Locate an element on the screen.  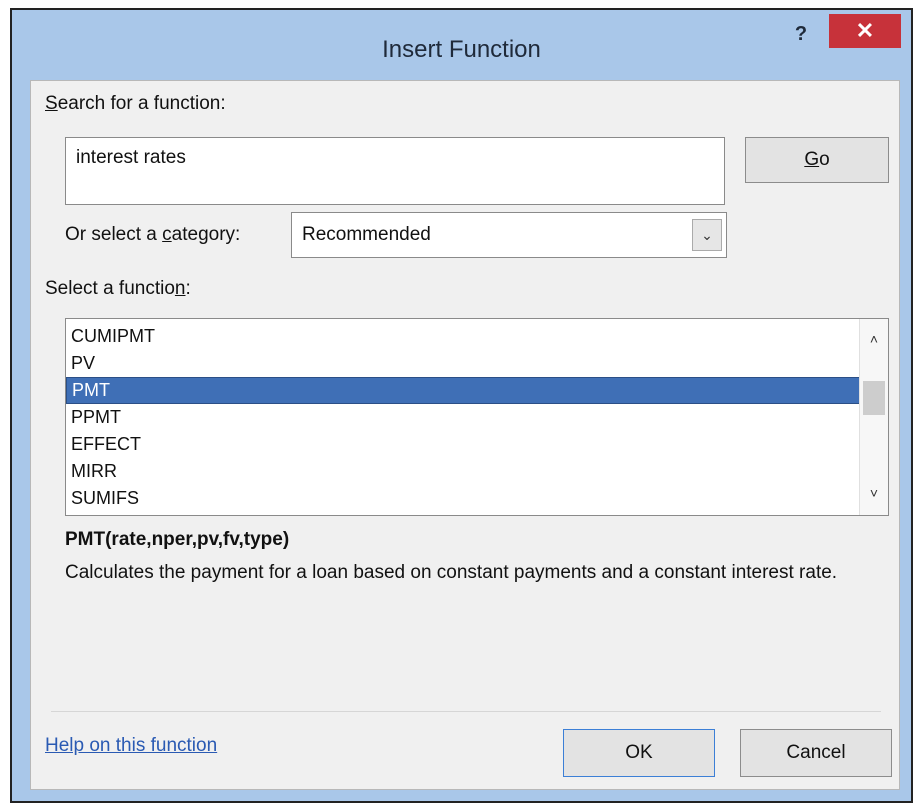
close-icon: ✕ is located at coordinates (865, 30).